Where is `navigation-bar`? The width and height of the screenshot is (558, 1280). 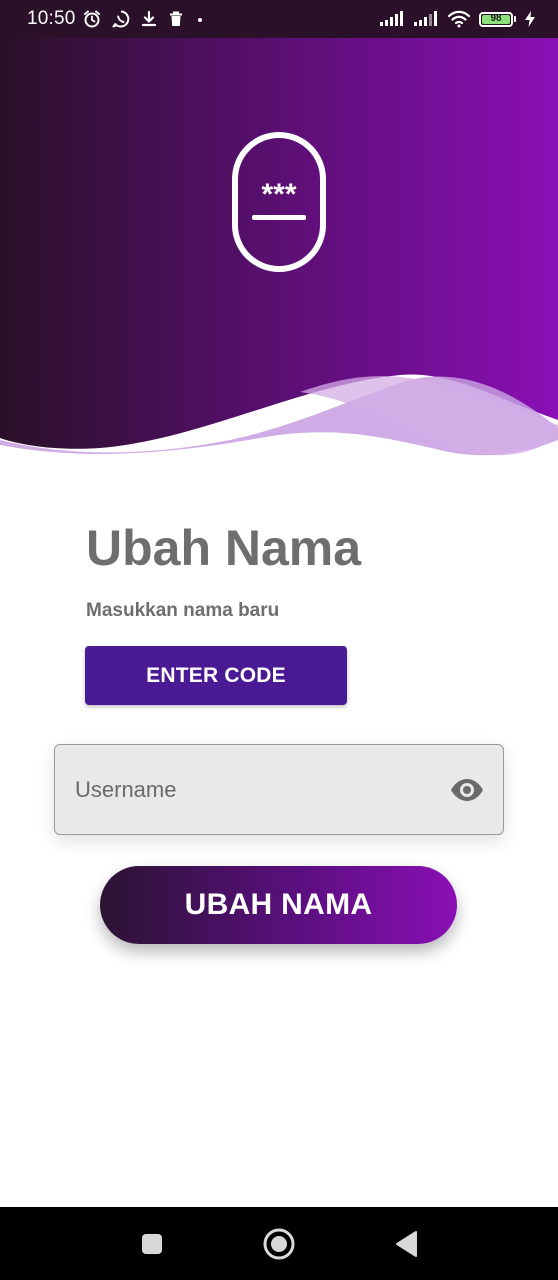
navigation-bar is located at coordinates (279, 1243).